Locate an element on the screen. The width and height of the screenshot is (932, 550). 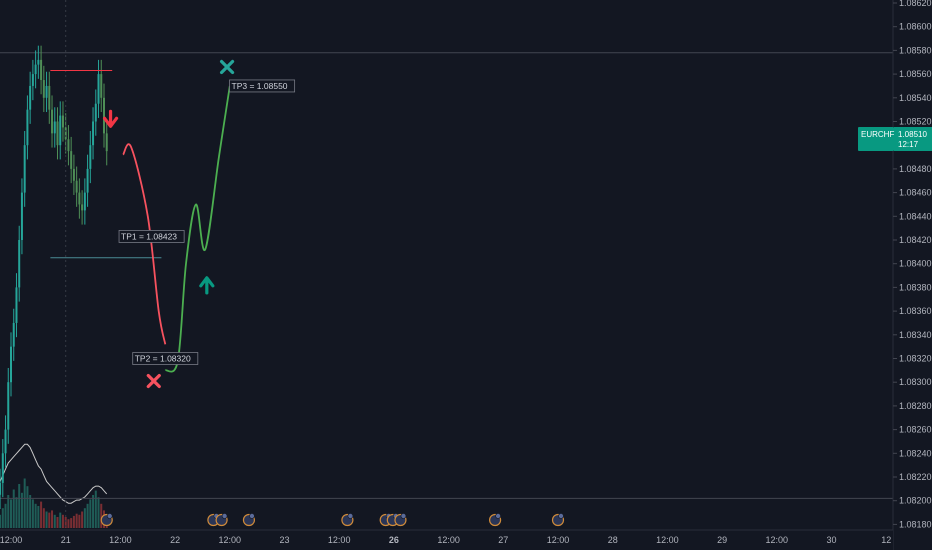
price-tick-label: 1.08440 is located at coordinates (915, 216).